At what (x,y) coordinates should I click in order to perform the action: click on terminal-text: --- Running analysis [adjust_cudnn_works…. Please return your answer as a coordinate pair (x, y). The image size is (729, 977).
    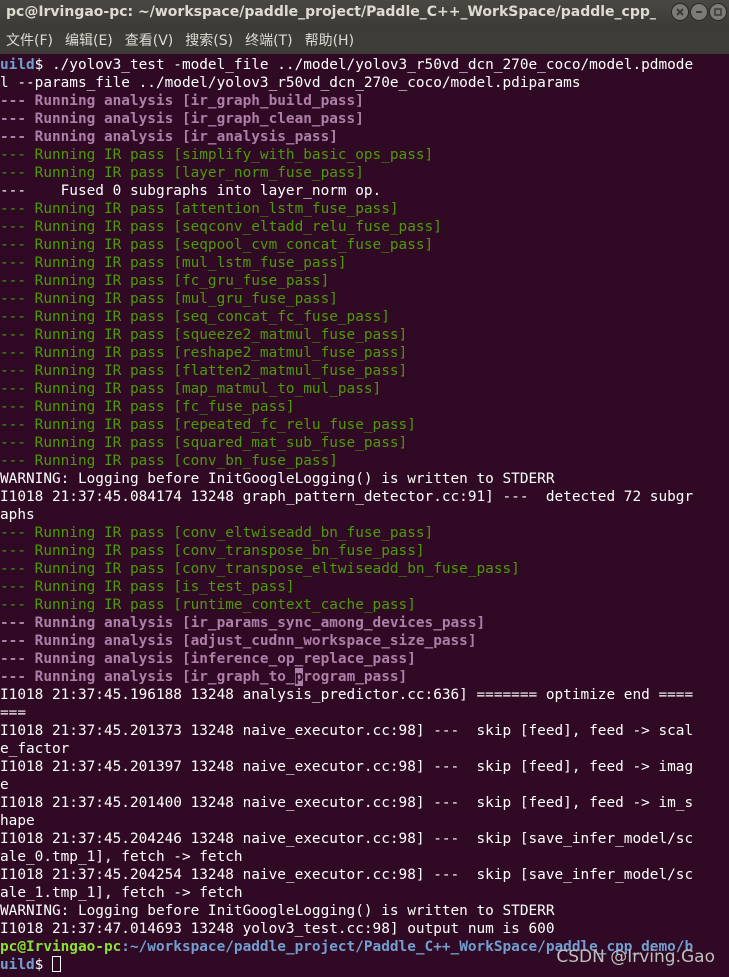
    Looking at the image, I should click on (238, 641).